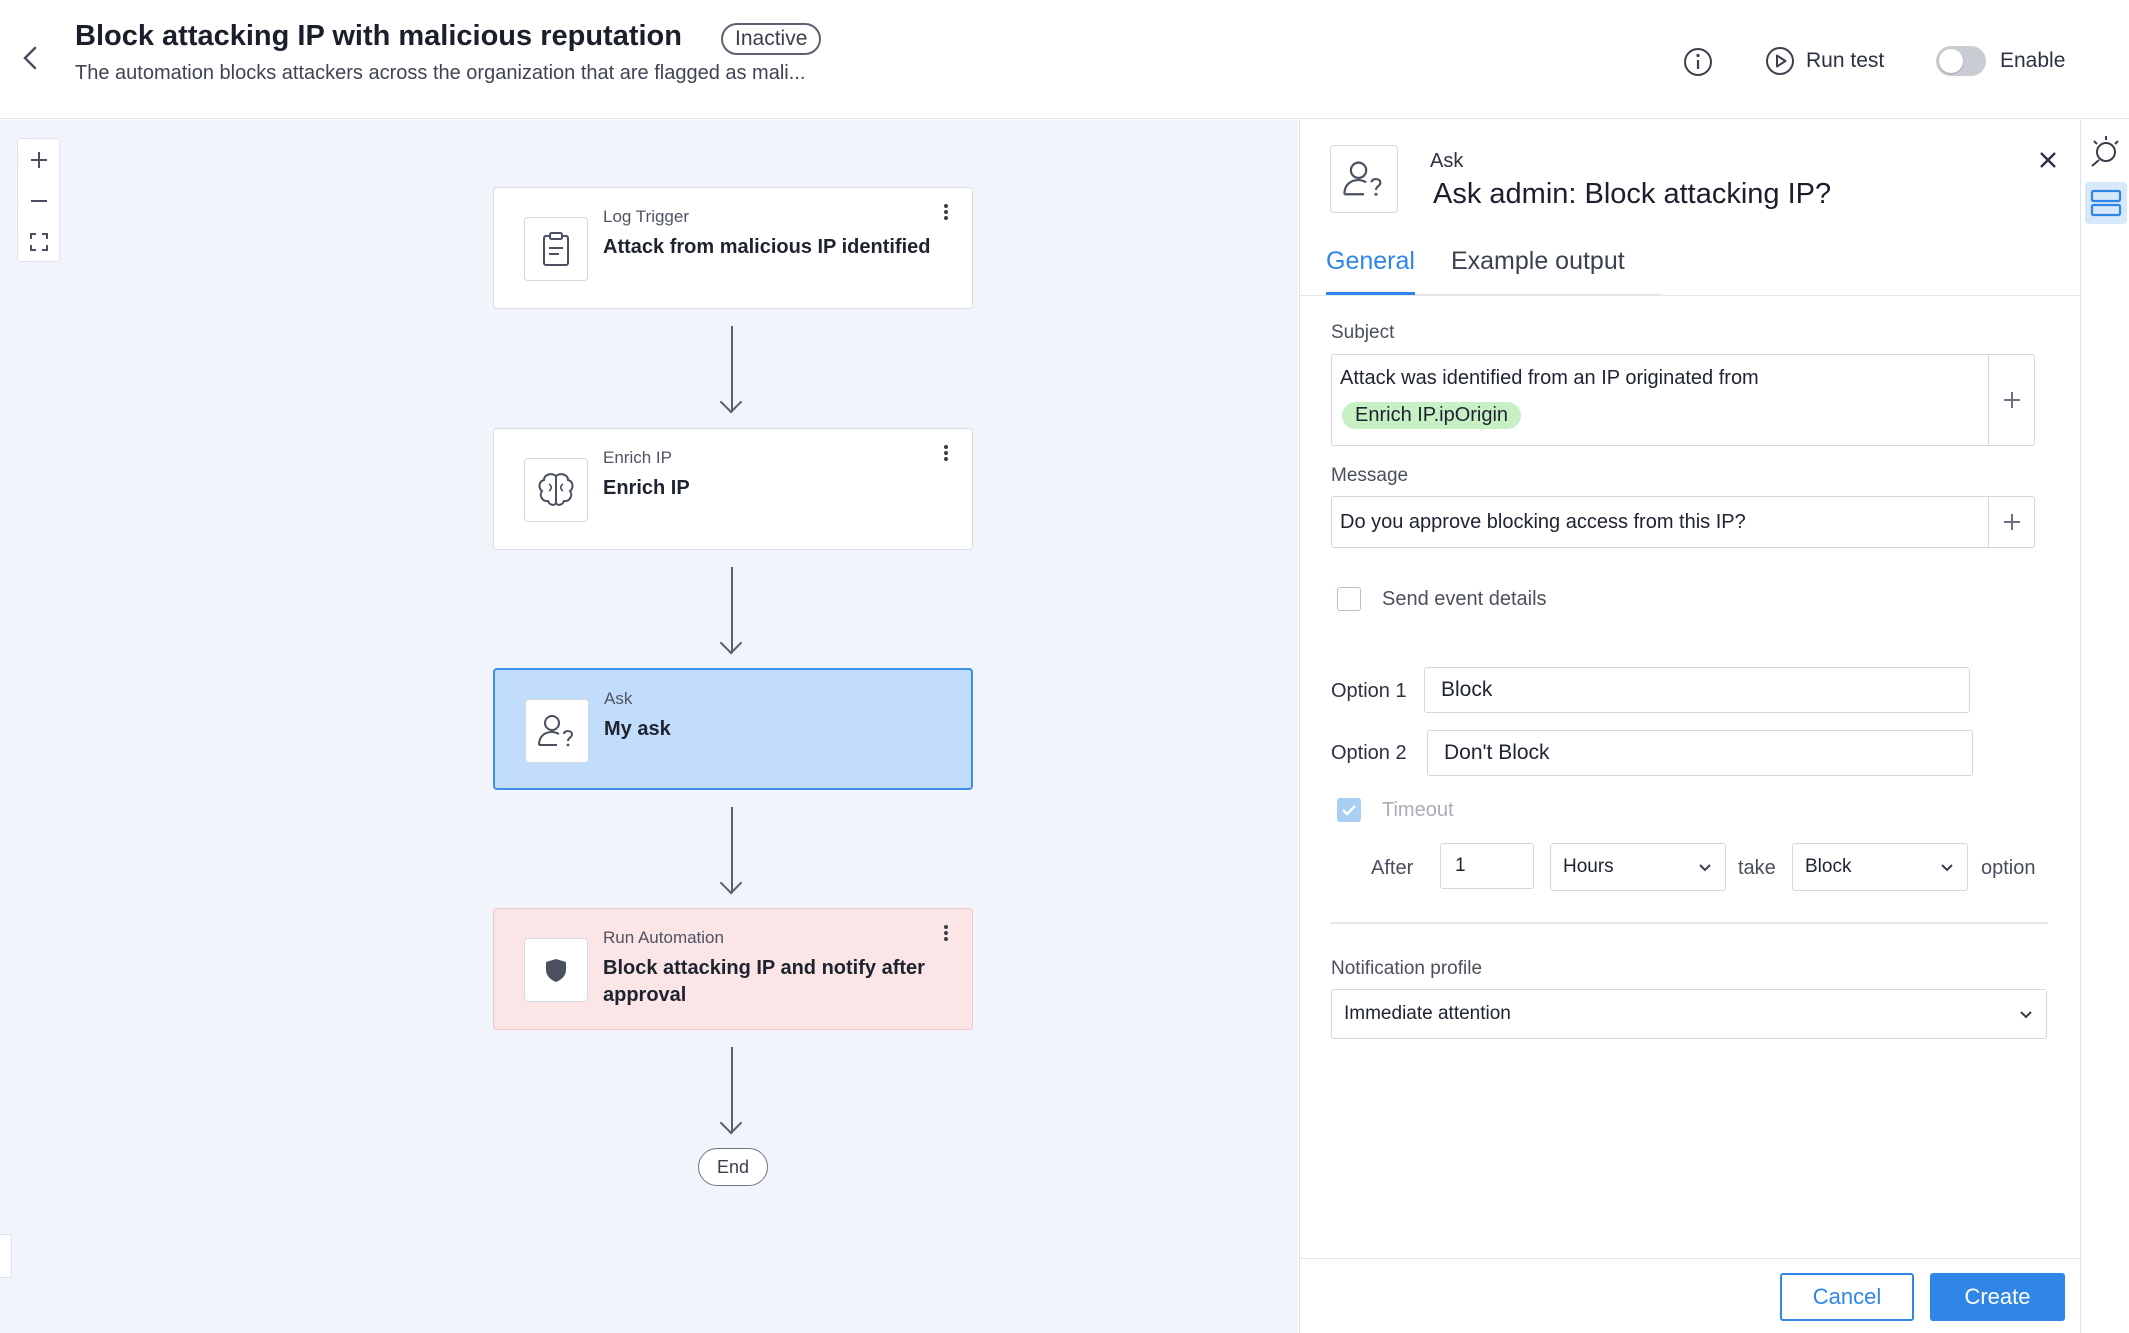  I want to click on bug-icon, so click(2105, 151).